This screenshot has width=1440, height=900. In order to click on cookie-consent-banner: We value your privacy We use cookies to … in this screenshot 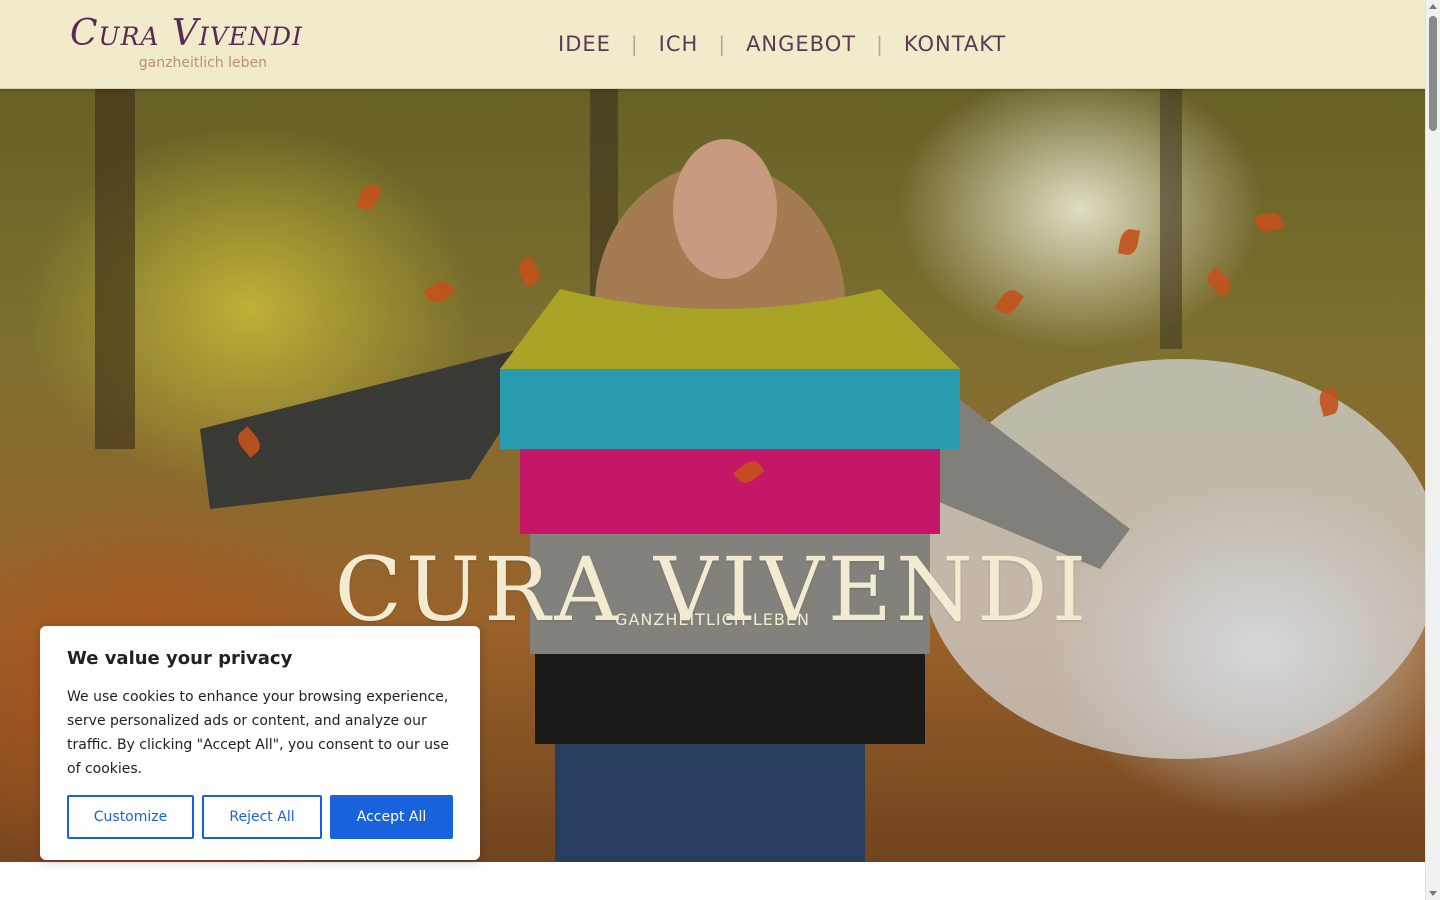, I will do `click(260, 743)`.